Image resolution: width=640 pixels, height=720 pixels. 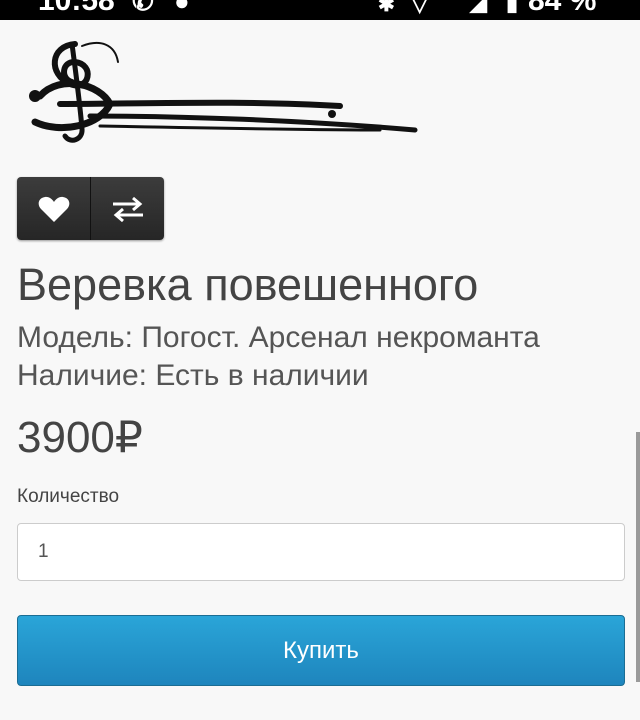 I want to click on treble-clef-logo, so click(x=220, y=92).